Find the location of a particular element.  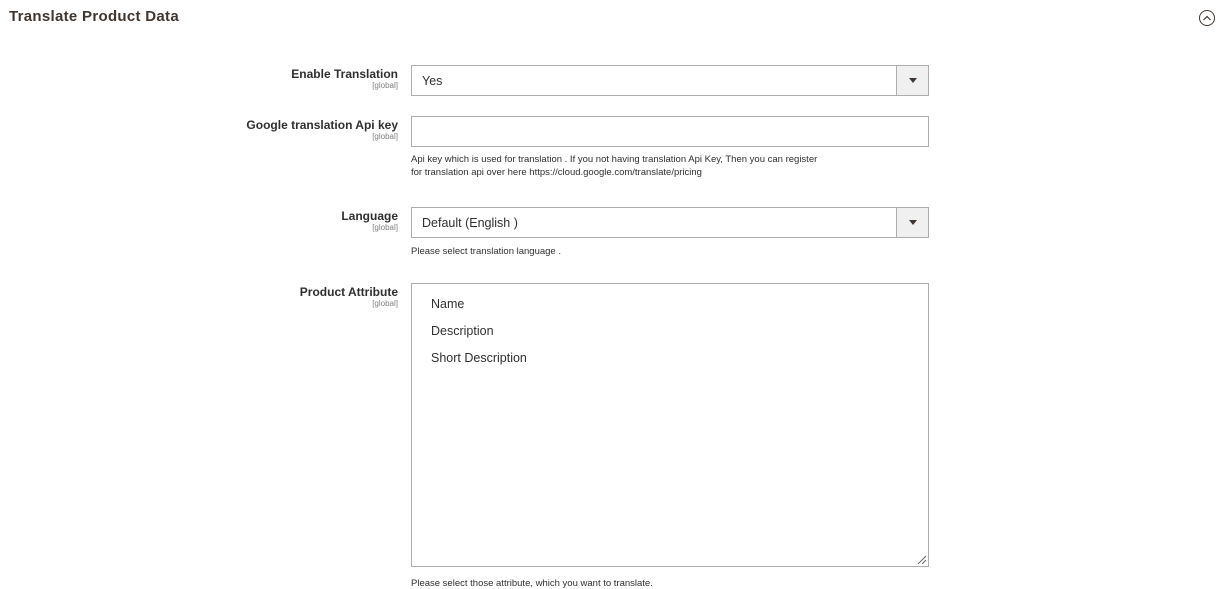

product-attribute-scope: [global] is located at coordinates (385, 303).